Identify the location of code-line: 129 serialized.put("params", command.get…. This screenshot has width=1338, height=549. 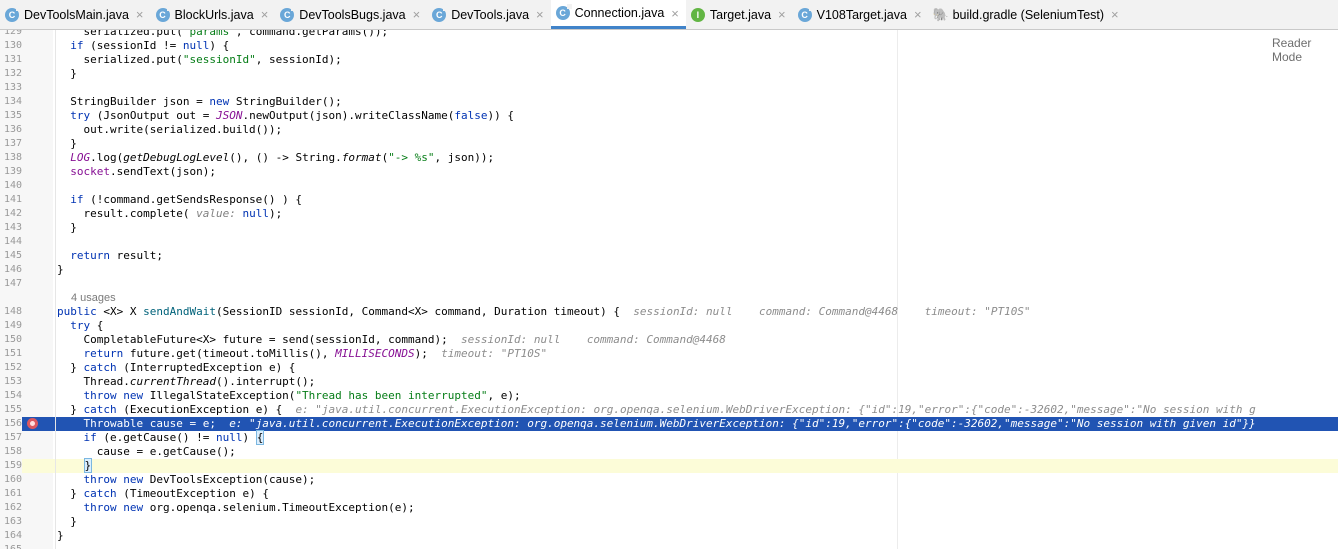
(669, 34).